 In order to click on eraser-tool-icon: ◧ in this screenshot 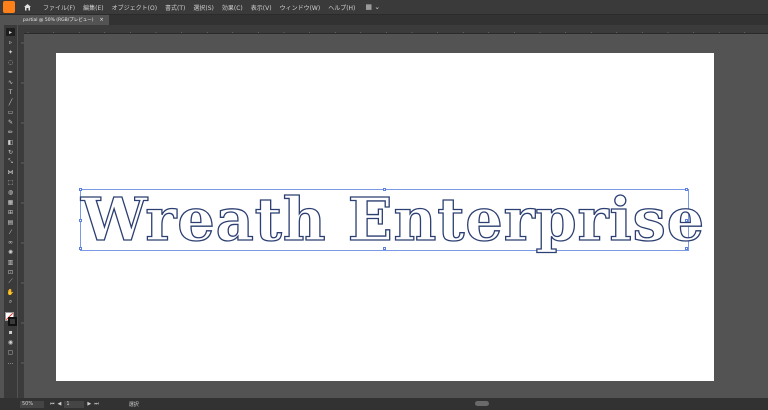, I will do `click(10, 142)`.